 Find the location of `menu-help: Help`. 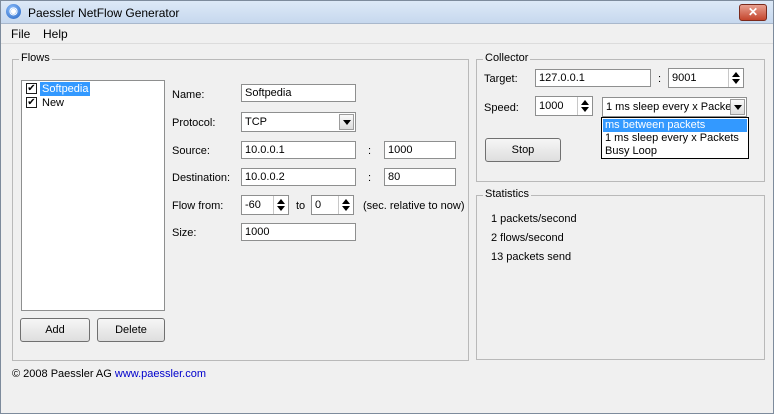

menu-help: Help is located at coordinates (55, 34).